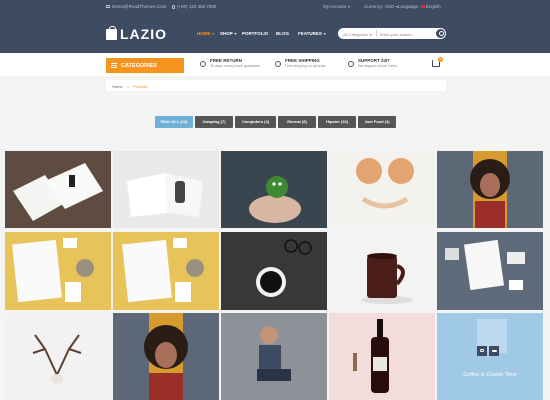  I want to click on mail-icon, so click(108, 7).